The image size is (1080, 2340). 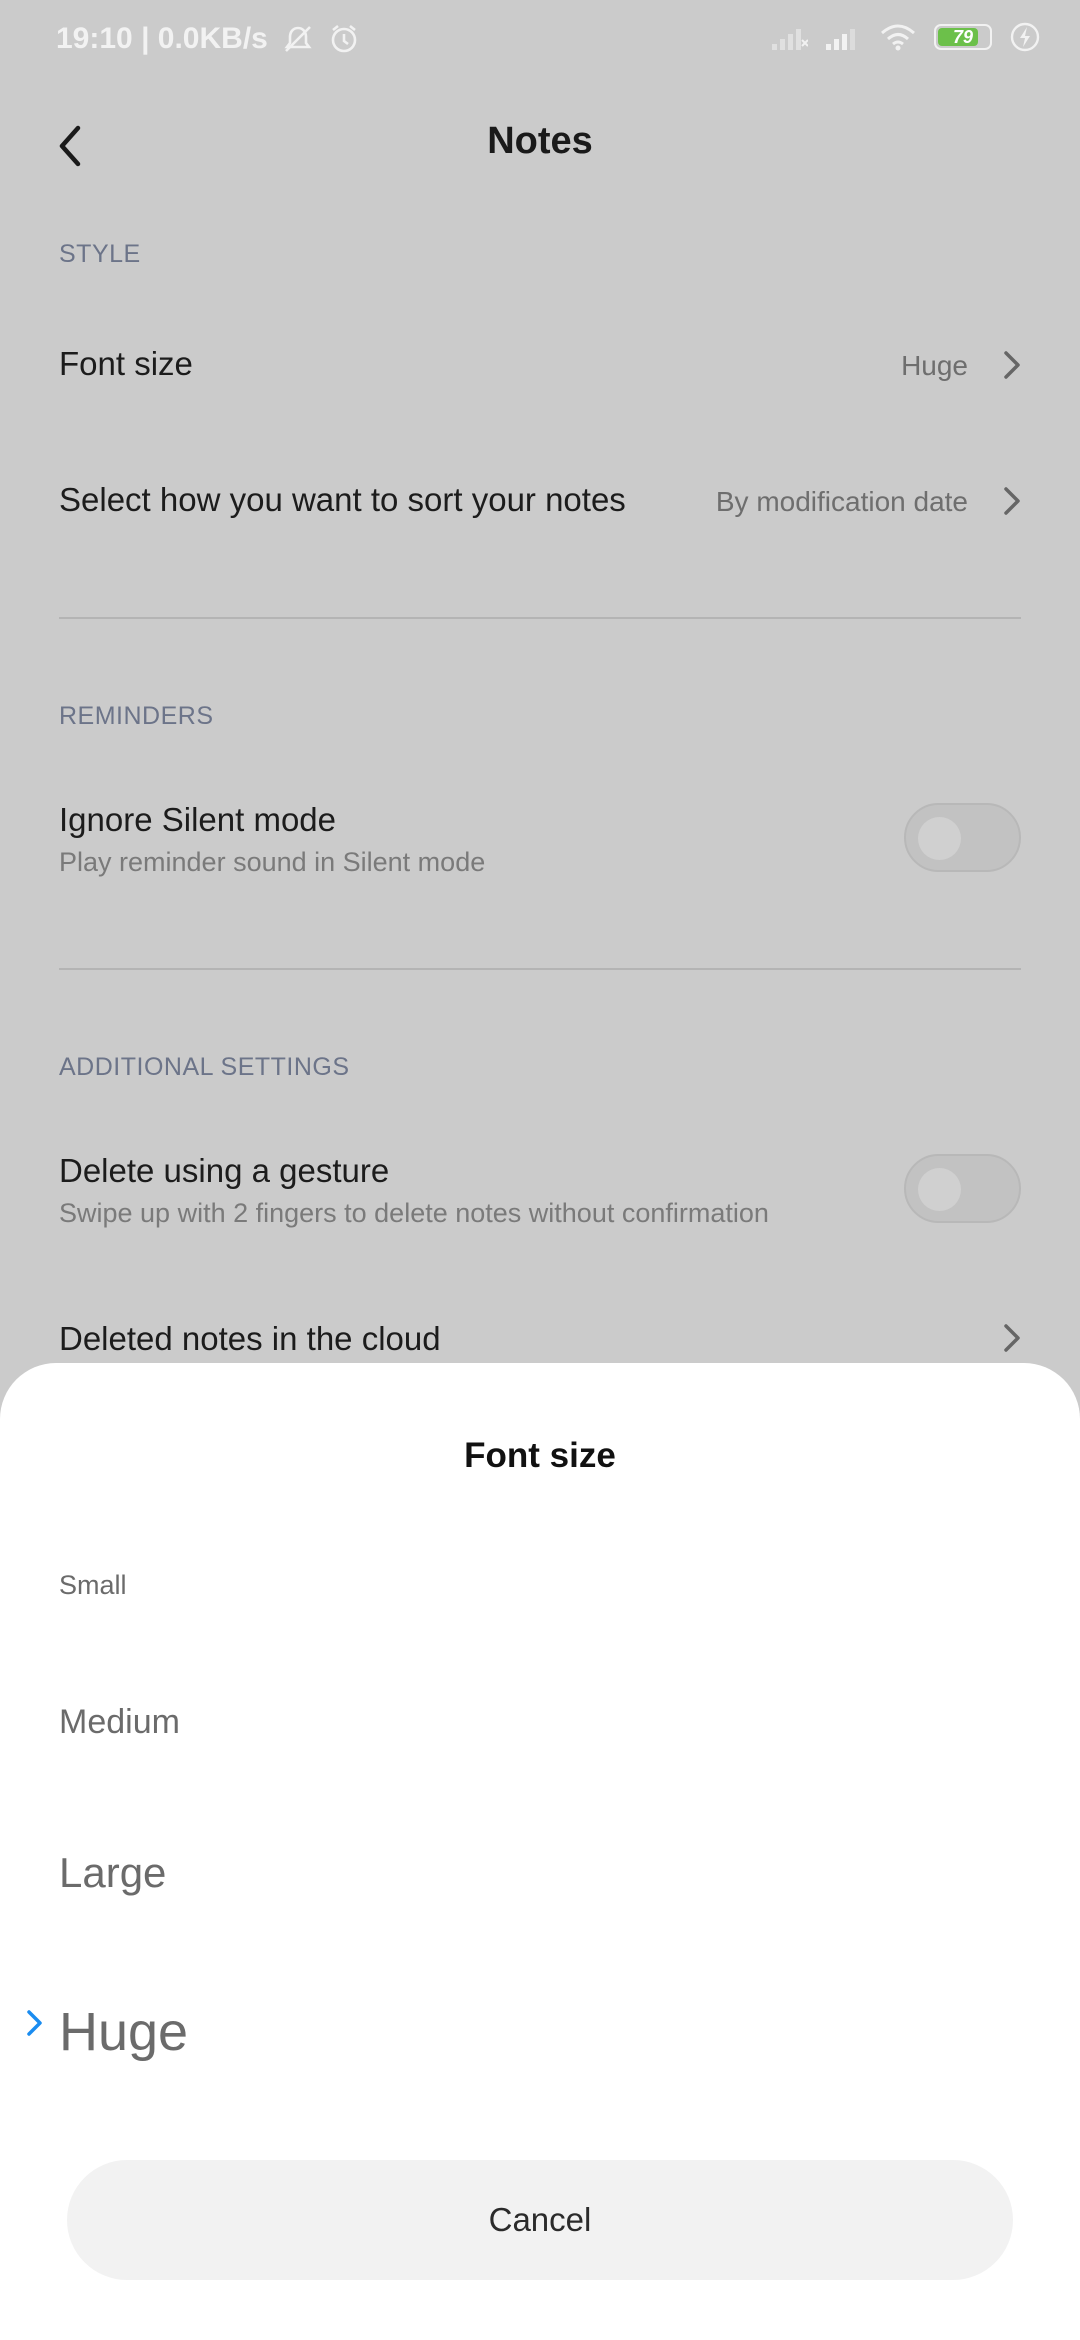 What do you see at coordinates (934, 365) in the screenshot?
I see `font-size-value: Huge` at bounding box center [934, 365].